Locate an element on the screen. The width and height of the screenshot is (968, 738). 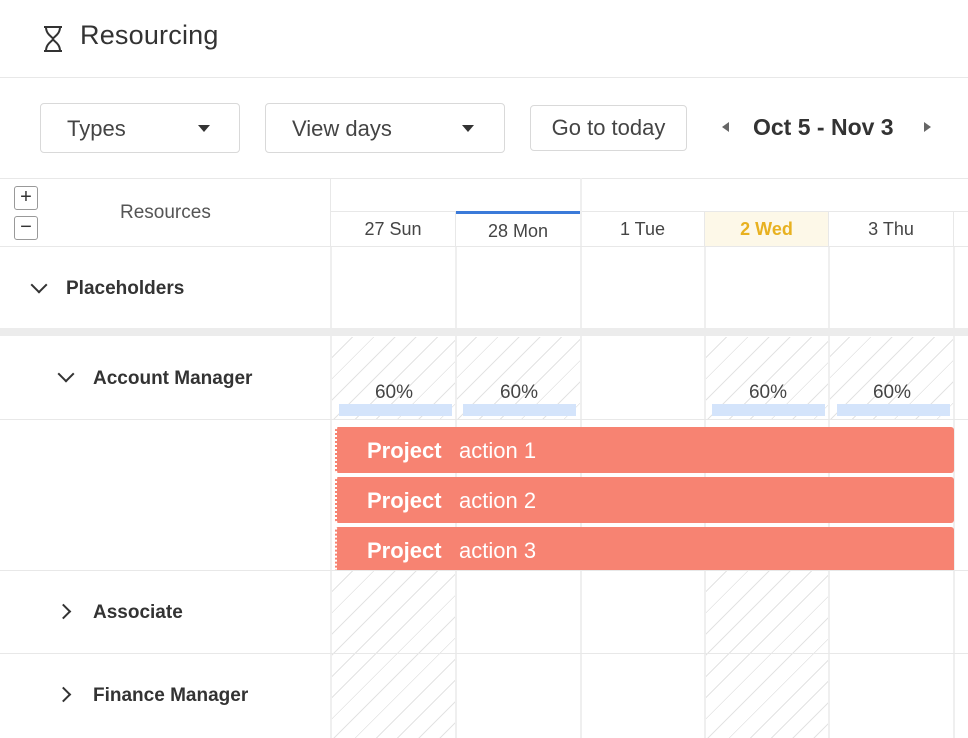
day-header-thu: 3 Thu is located at coordinates (891, 228).